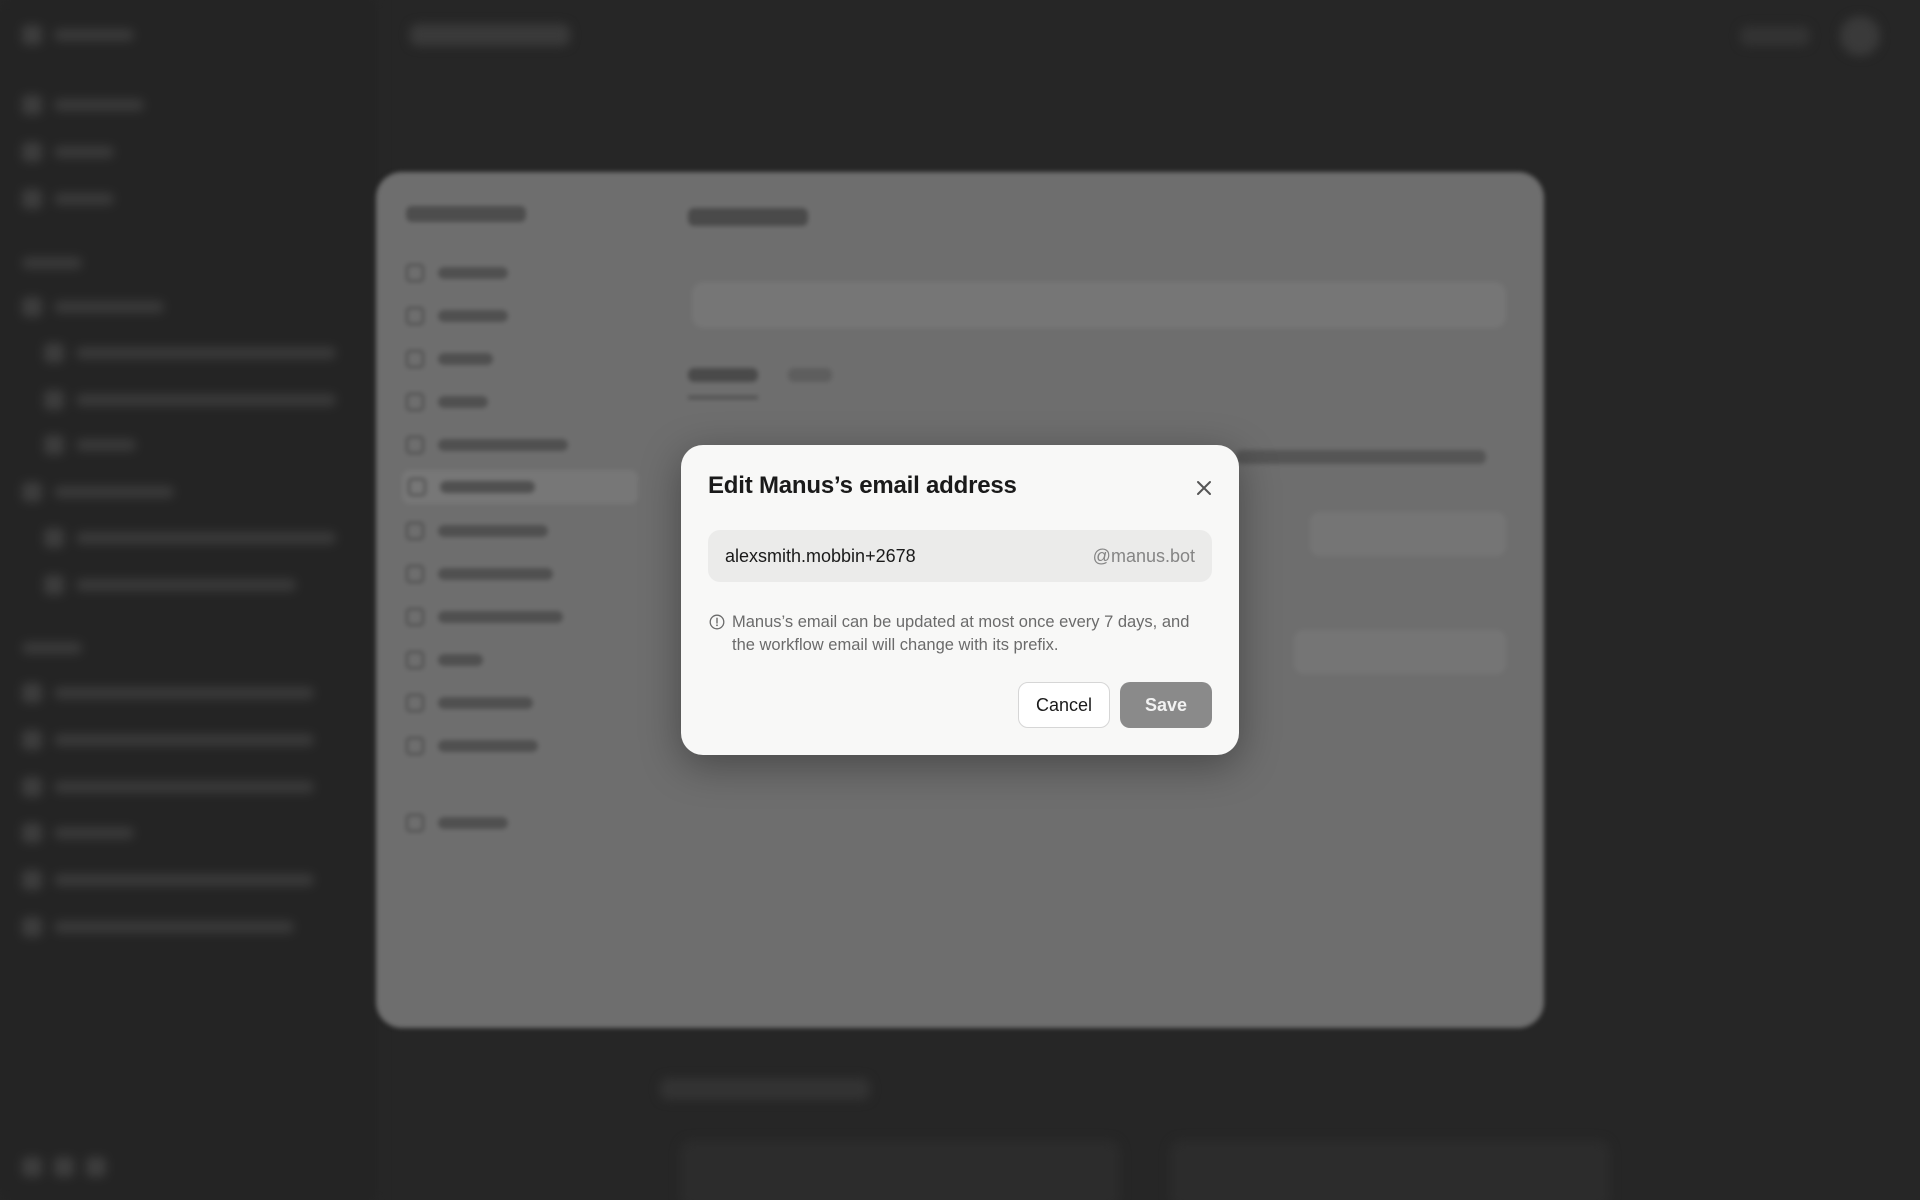 Image resolution: width=1920 pixels, height=1200 pixels. What do you see at coordinates (64, 1167) in the screenshot?
I see `sidebar-footer` at bounding box center [64, 1167].